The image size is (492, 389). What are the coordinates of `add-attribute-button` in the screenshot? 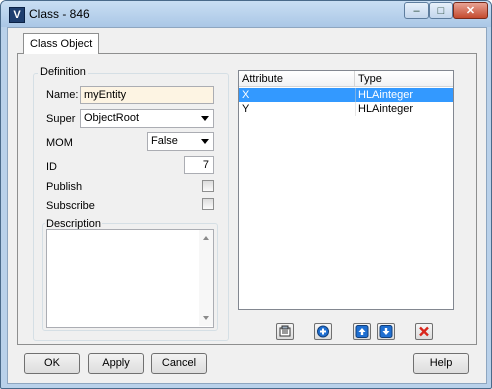 It's located at (323, 331).